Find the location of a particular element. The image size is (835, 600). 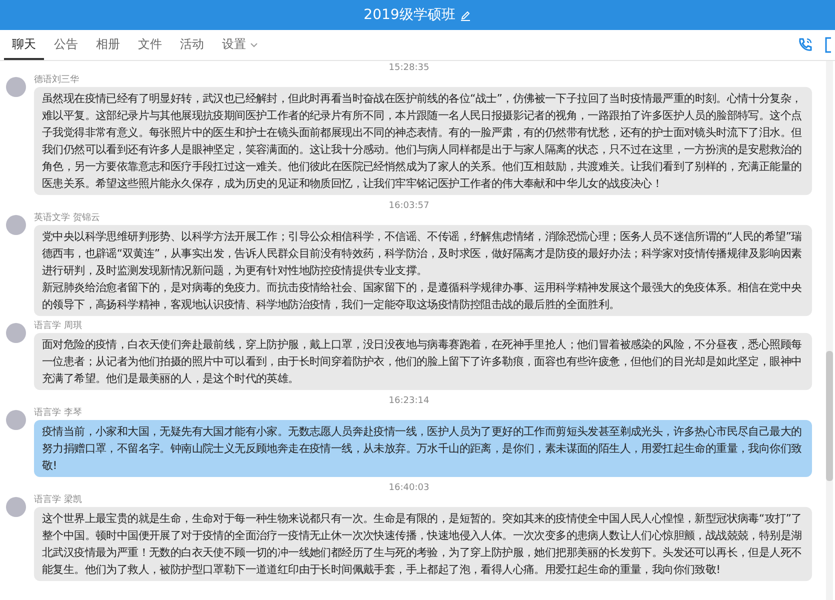

timestamp: 16:40:03 is located at coordinates (409, 488).